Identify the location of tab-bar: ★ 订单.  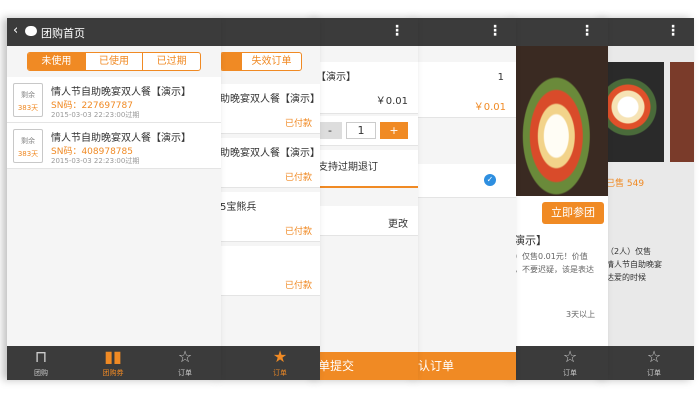
(270, 363).